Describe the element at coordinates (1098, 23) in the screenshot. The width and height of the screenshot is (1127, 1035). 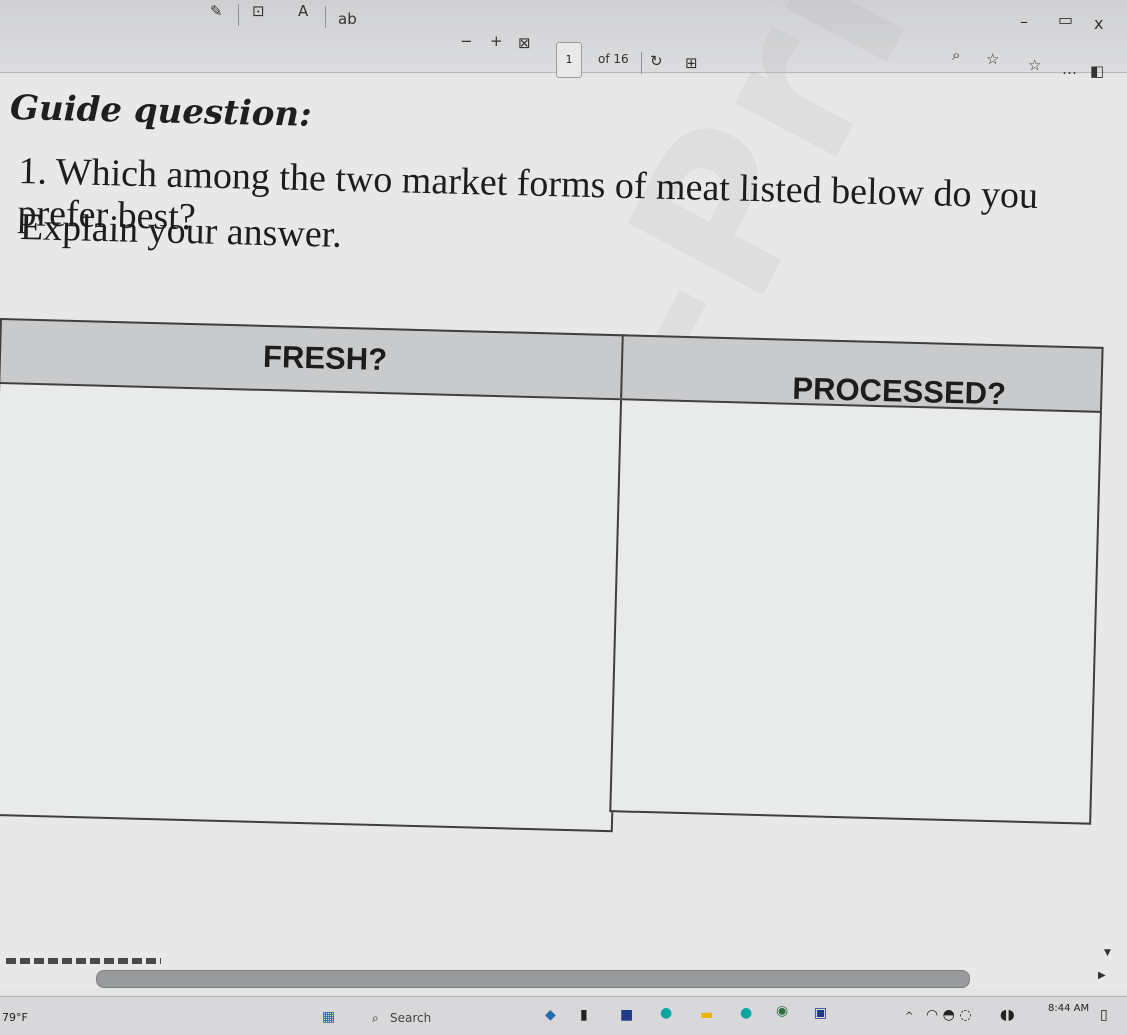
I see `close-button: x` at that location.